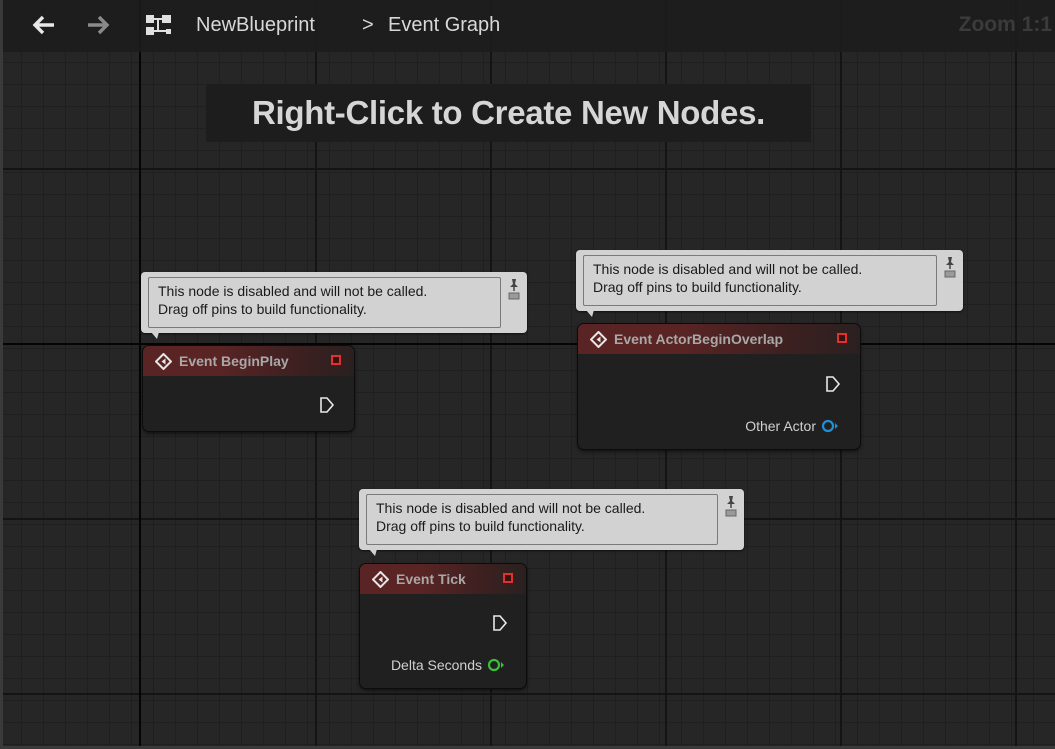 This screenshot has width=1055, height=749. I want to click on graph-icon-button, so click(159, 25).